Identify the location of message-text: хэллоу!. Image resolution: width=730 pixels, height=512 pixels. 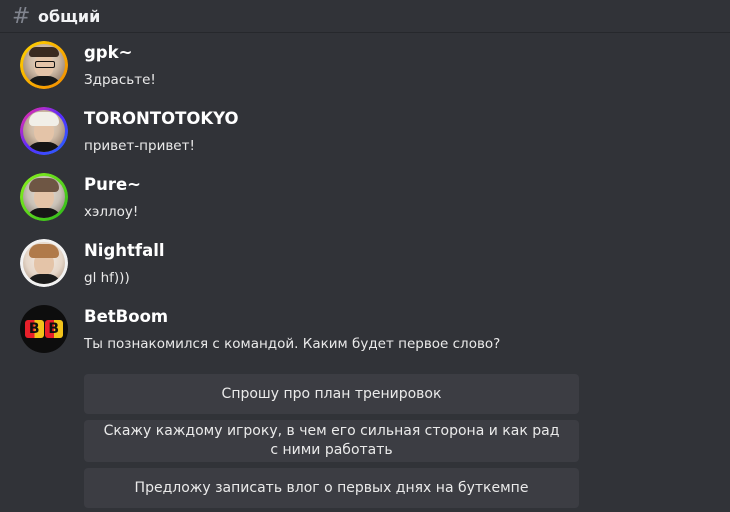
(111, 212).